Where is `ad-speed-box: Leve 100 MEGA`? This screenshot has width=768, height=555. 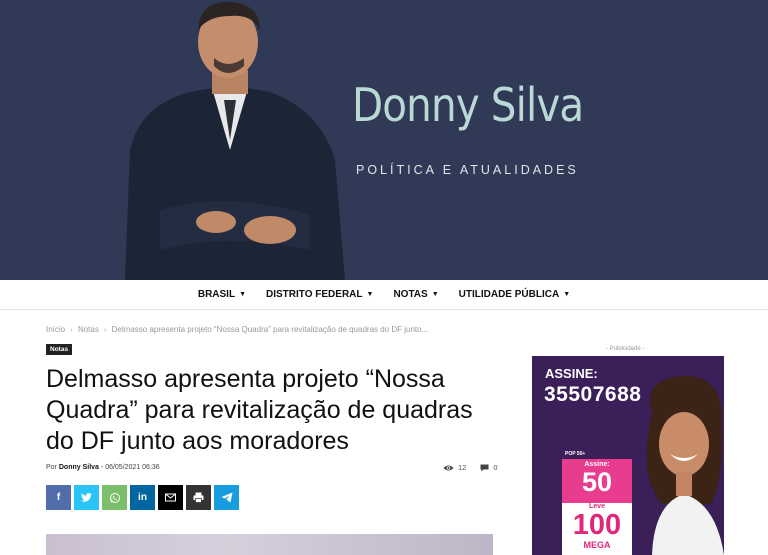 ad-speed-box: Leve 100 MEGA is located at coordinates (597, 529).